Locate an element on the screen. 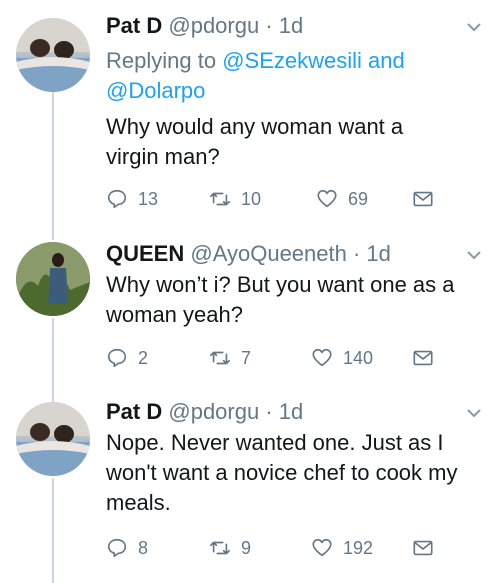 The image size is (500, 583). retweet-button: 9 is located at coordinates (230, 548).